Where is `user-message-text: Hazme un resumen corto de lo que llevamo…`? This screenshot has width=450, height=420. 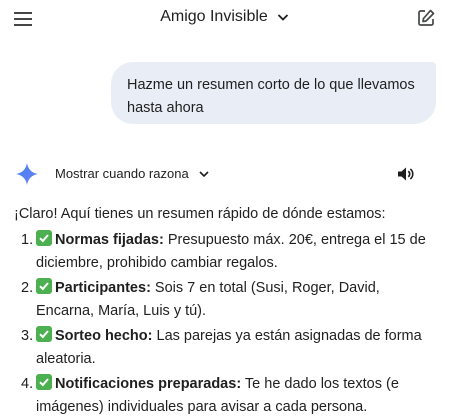 user-message-text: Hazme un resumen corto de lo que llevamo… is located at coordinates (271, 96).